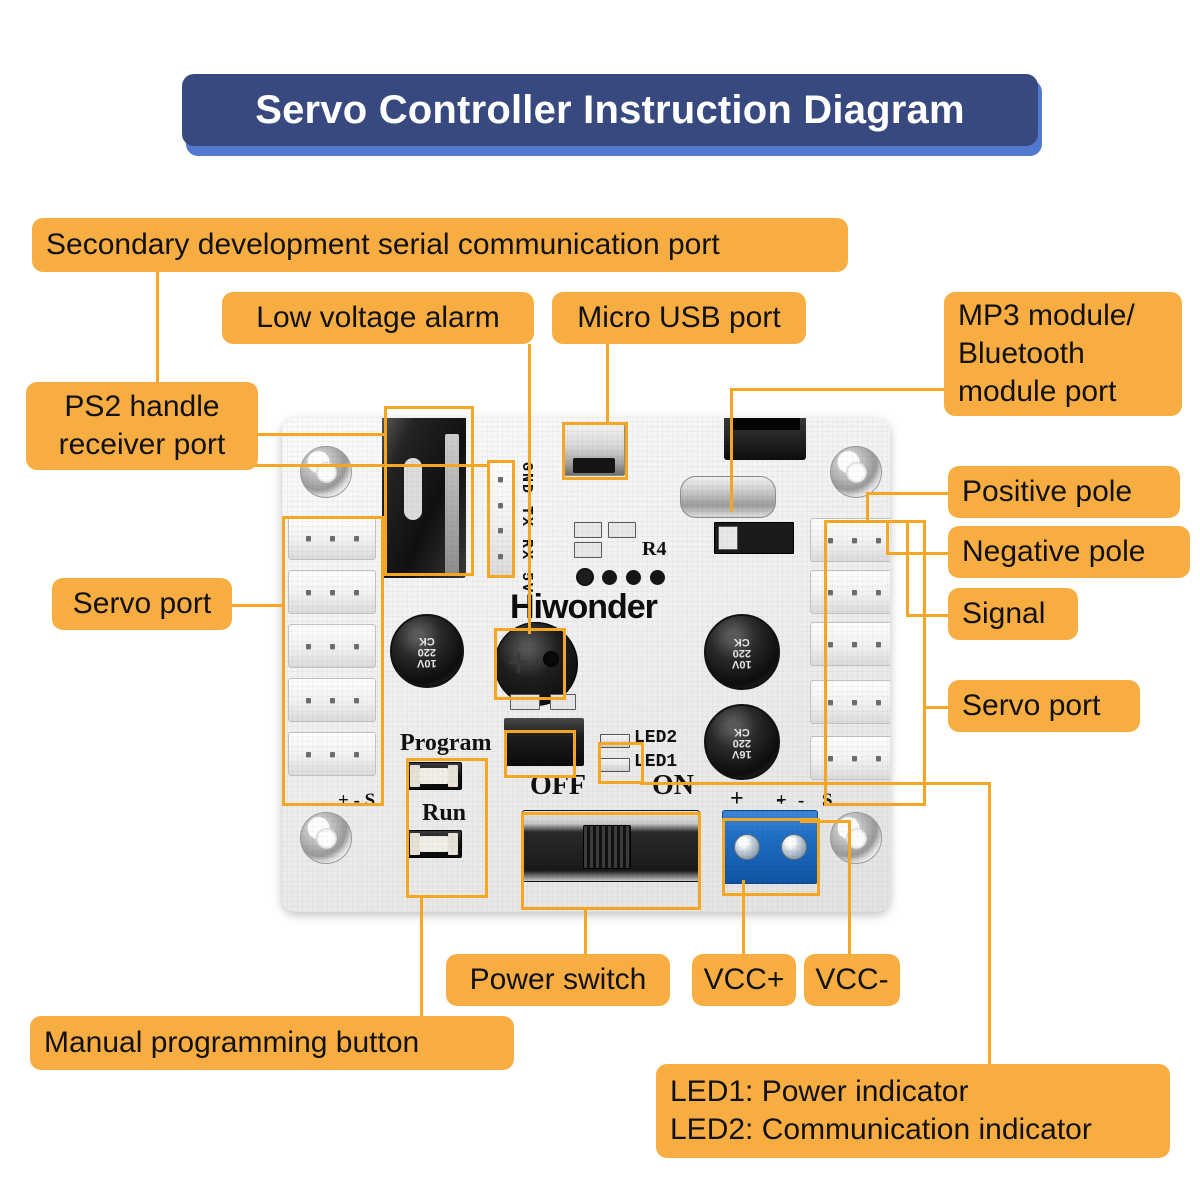  I want to click on silkscreen-serial-pins: GND TX RX 5V, so click(526, 528).